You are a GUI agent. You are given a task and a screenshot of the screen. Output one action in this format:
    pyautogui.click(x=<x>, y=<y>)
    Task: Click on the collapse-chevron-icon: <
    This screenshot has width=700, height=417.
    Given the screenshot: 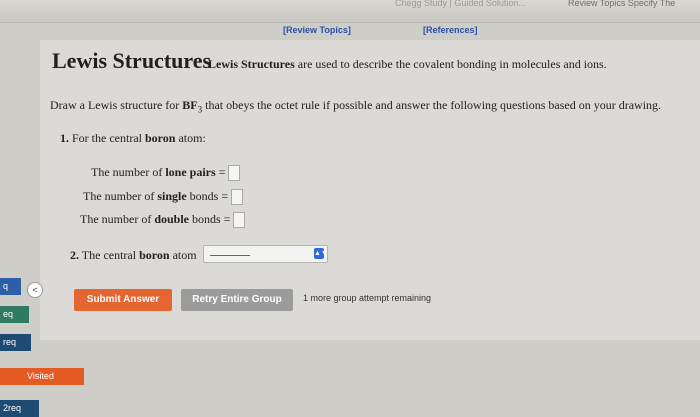 What is the action you would take?
    pyautogui.click(x=35, y=290)
    